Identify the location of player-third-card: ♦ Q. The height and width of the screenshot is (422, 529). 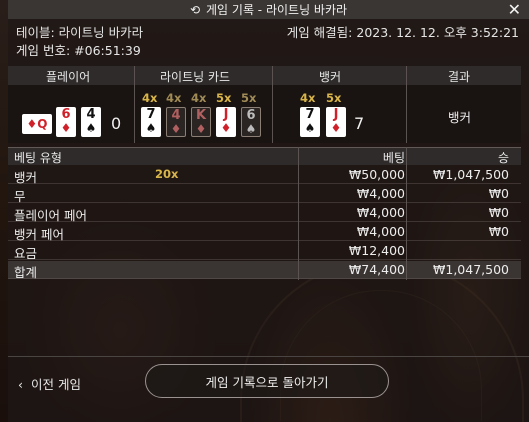
(37, 124).